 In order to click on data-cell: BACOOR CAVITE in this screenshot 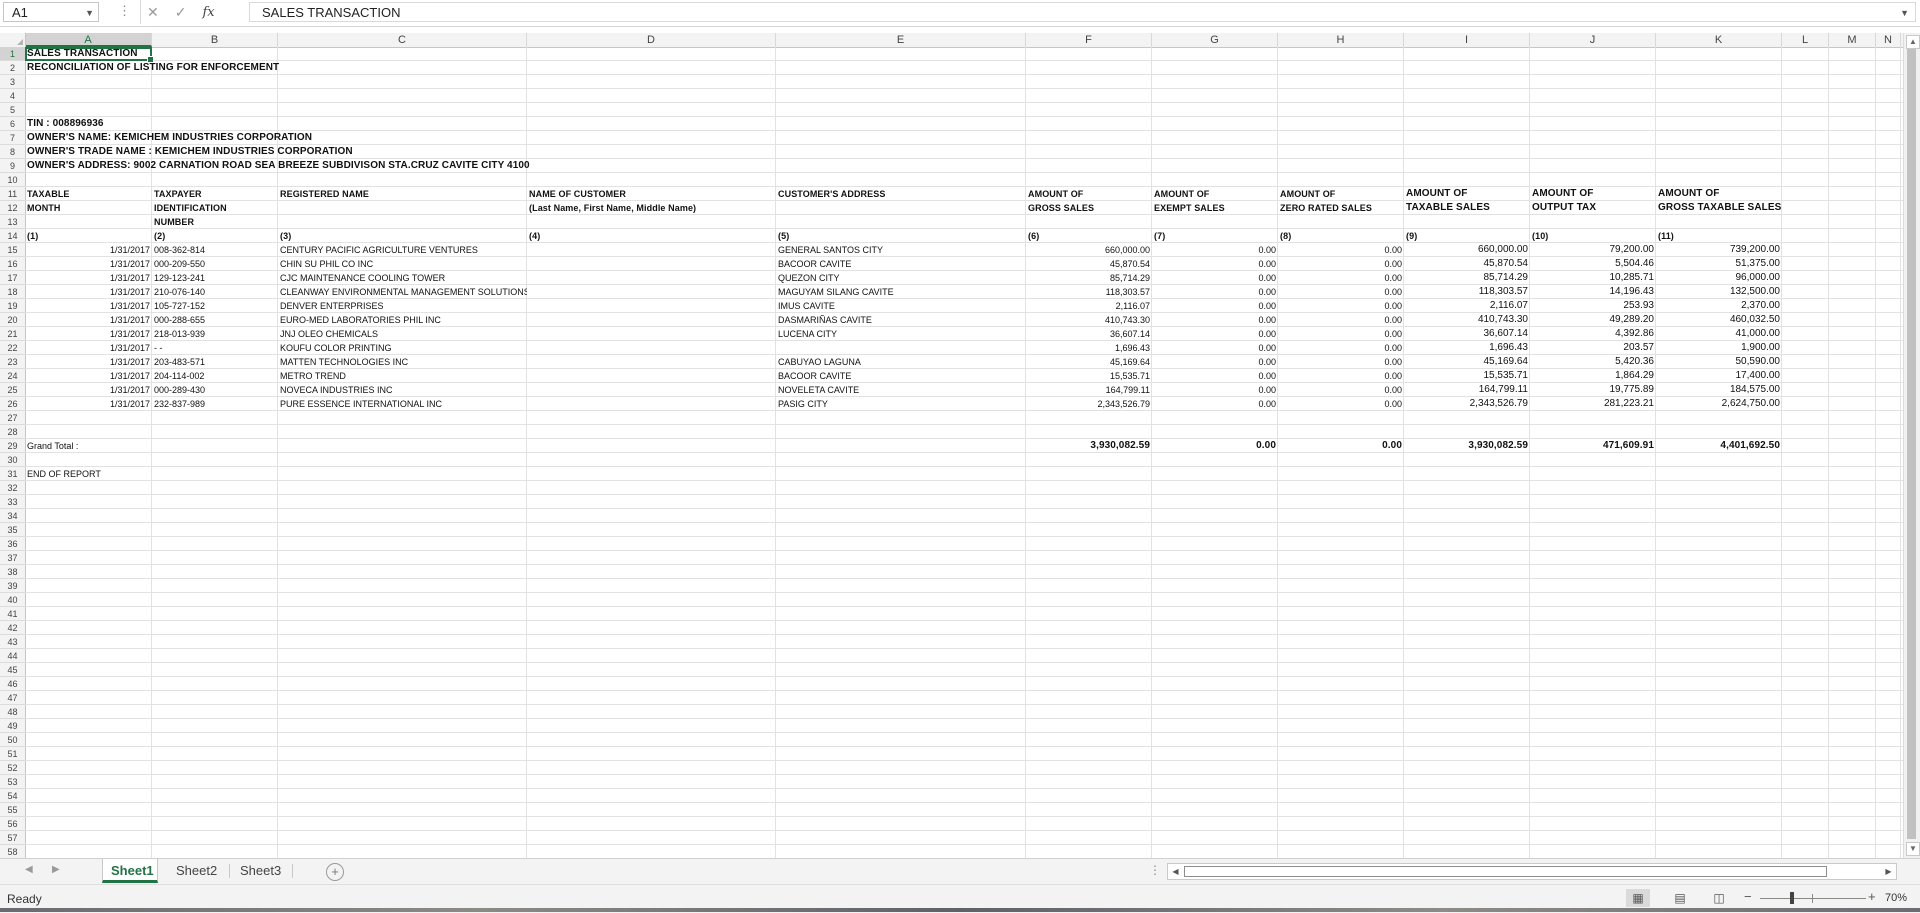, I will do `click(901, 376)`.